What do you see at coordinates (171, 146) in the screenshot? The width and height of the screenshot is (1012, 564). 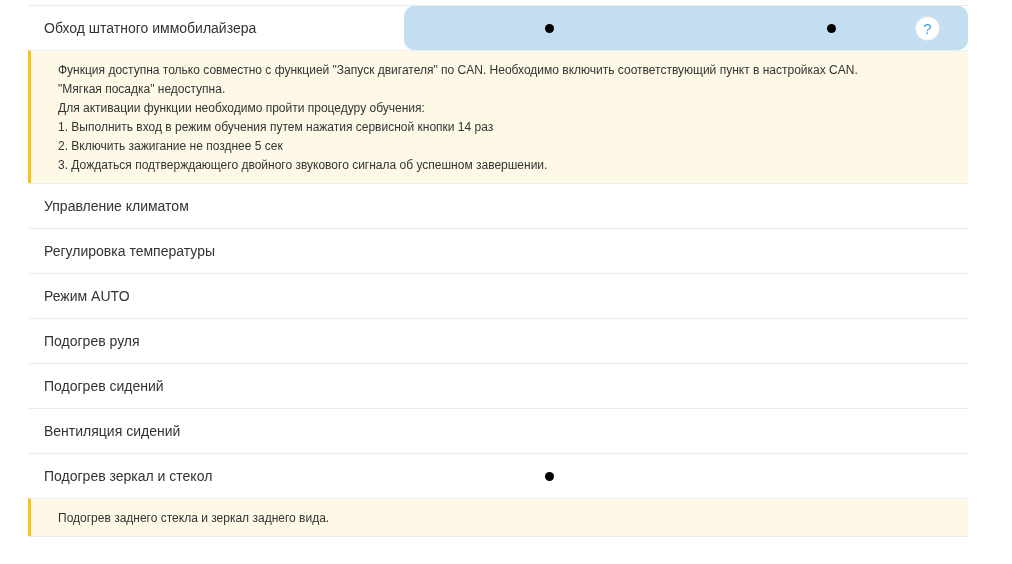 I see `note-text: 2. Включить зажигание не позднее 5 сек` at bounding box center [171, 146].